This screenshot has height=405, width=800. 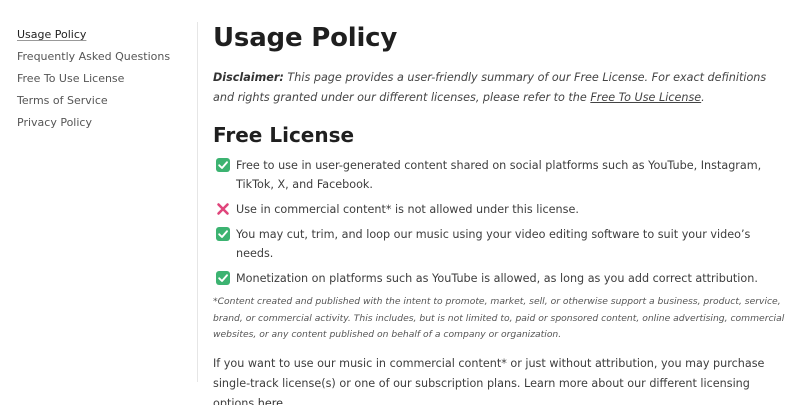 What do you see at coordinates (645, 97) in the screenshot?
I see `free-to-use-license-link: Free To Use License` at bounding box center [645, 97].